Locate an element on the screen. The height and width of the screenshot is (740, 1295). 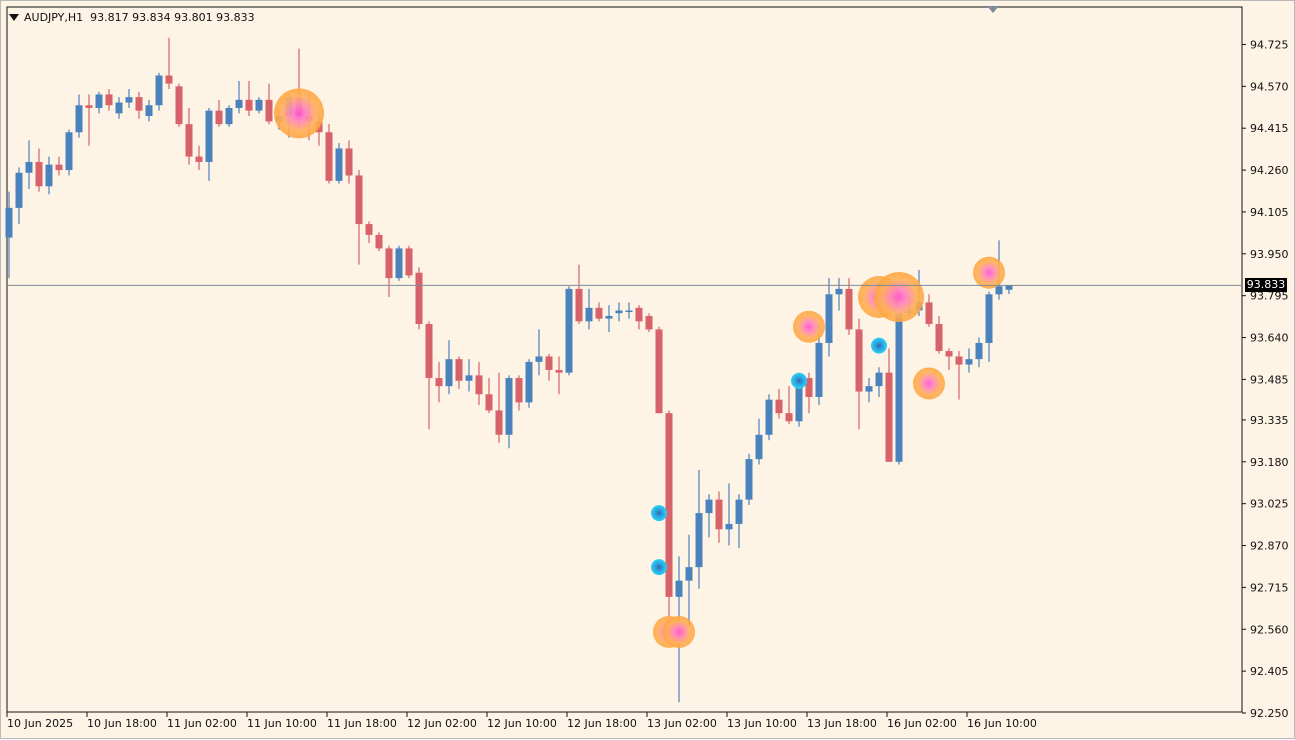
chart-title-bar: AUDJPY,H1 93.817 93.834 93.801 93.833 is located at coordinates (132, 17).